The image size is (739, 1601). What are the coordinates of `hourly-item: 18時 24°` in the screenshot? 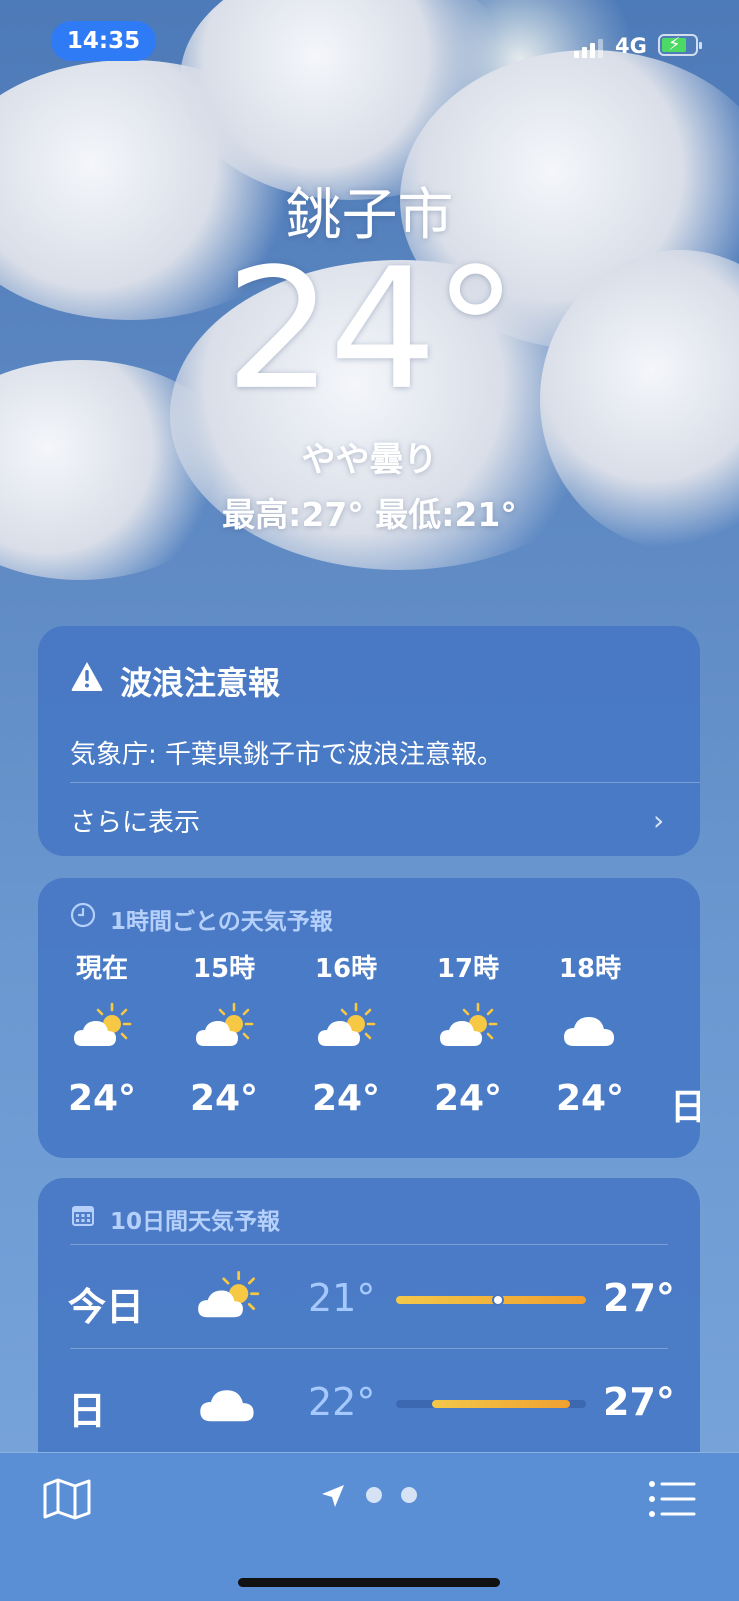 It's located at (590, 1033).